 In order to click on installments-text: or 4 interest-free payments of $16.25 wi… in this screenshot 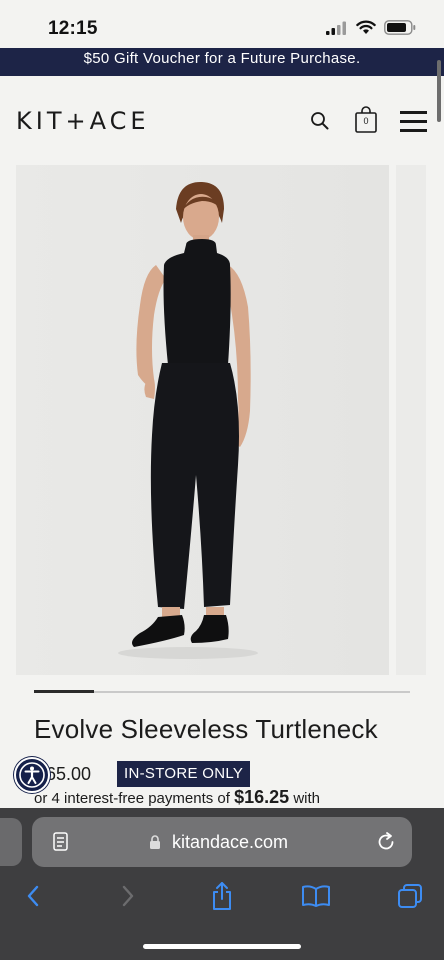, I will do `click(177, 797)`.